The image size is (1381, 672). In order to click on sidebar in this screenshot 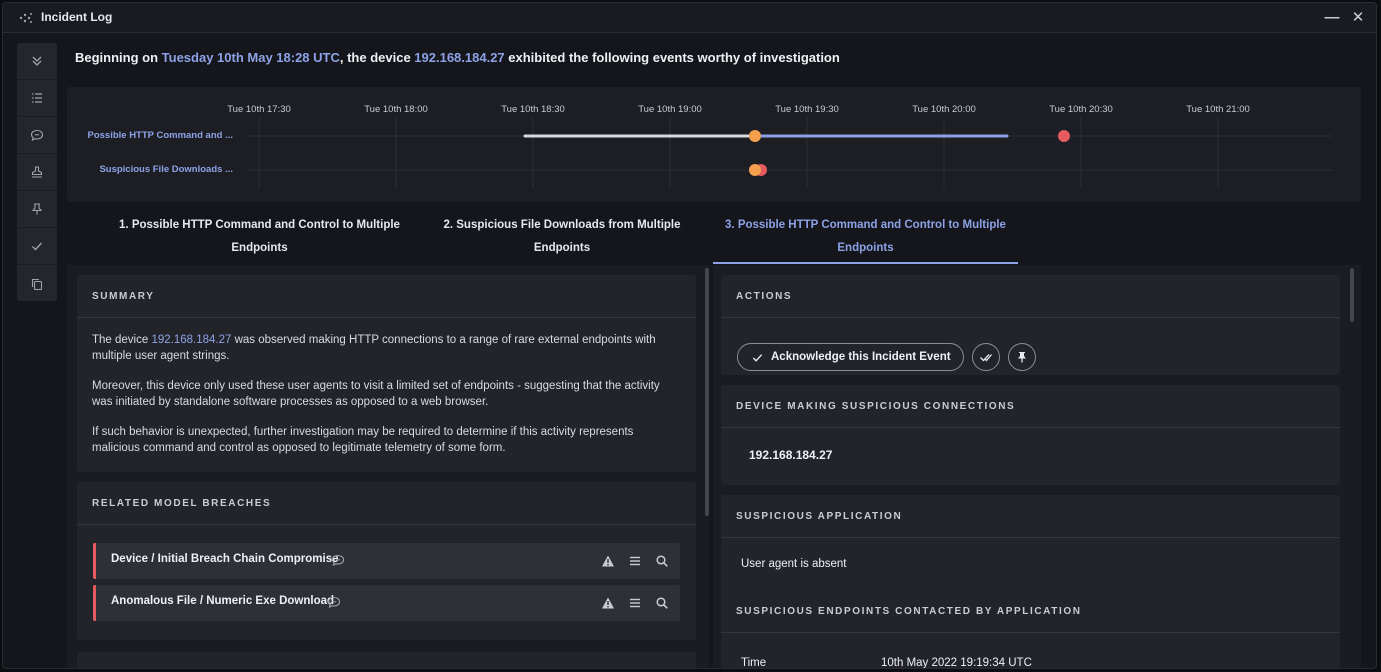, I will do `click(37, 172)`.